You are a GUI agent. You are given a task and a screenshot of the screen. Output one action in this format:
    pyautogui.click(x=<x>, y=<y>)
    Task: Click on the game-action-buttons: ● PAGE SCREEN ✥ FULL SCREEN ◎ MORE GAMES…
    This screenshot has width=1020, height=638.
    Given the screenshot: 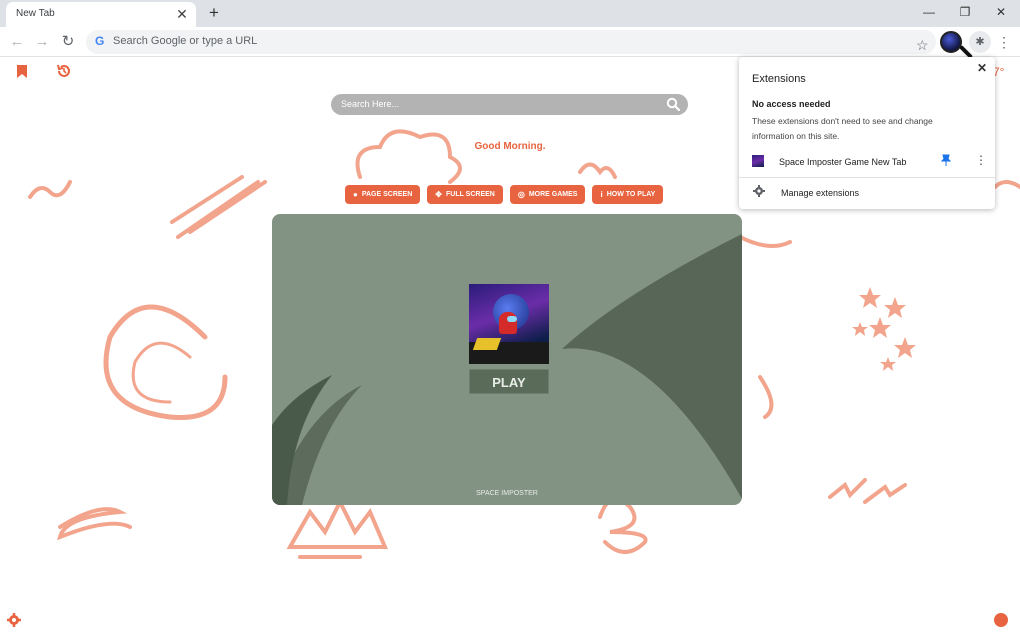 What is the action you would take?
    pyautogui.click(x=504, y=194)
    